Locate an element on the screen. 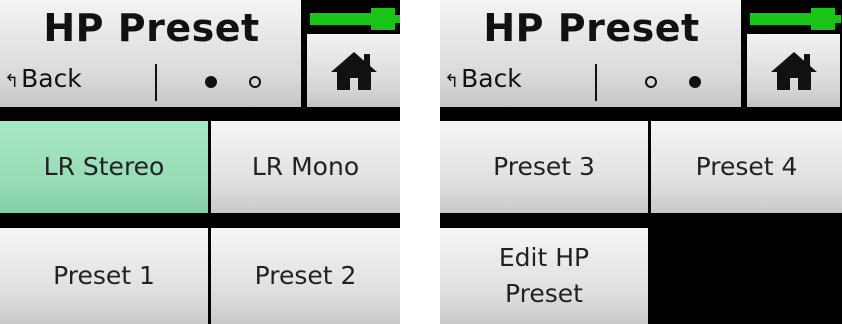 The image size is (842, 324). lr-stereo-button: LR Stereo is located at coordinates (104, 167).